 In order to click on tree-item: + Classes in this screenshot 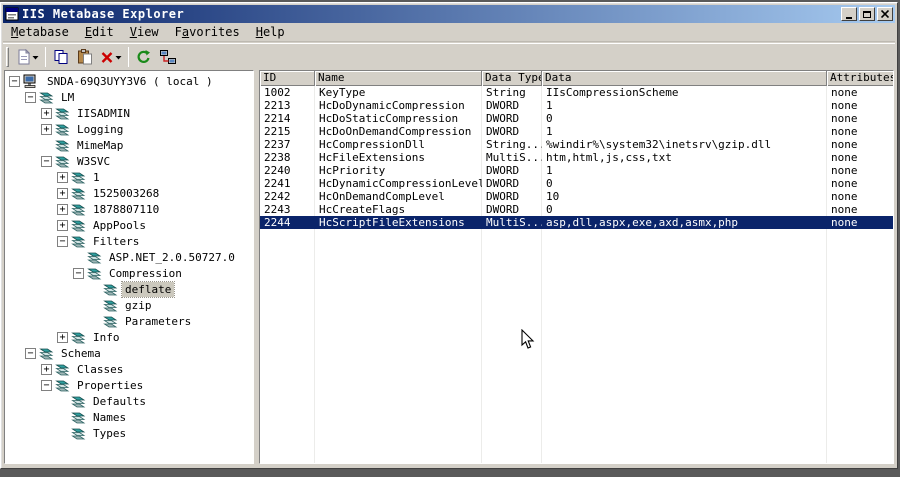, I will do `click(129, 369)`.